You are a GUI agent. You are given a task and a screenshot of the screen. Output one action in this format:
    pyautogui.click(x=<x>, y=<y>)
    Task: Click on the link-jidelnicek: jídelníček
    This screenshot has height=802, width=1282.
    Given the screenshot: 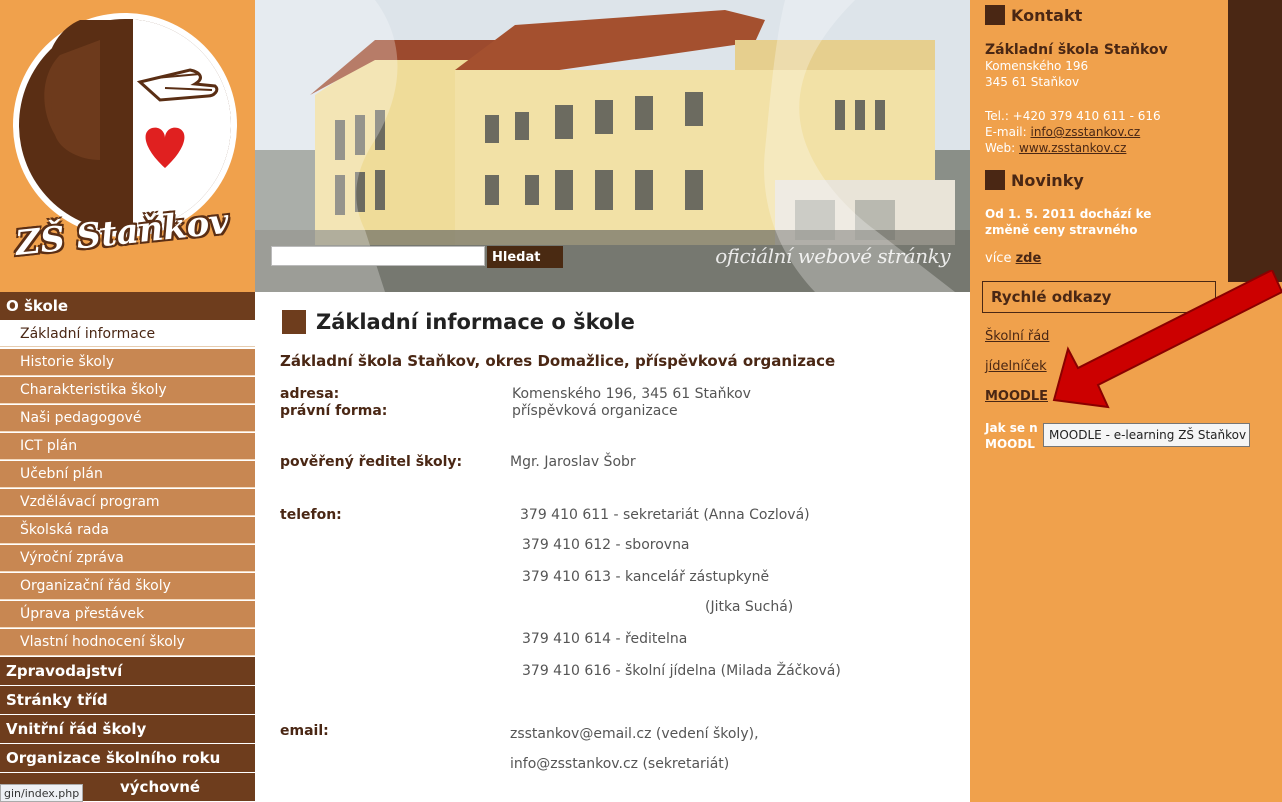 What is the action you would take?
    pyautogui.click(x=1016, y=366)
    